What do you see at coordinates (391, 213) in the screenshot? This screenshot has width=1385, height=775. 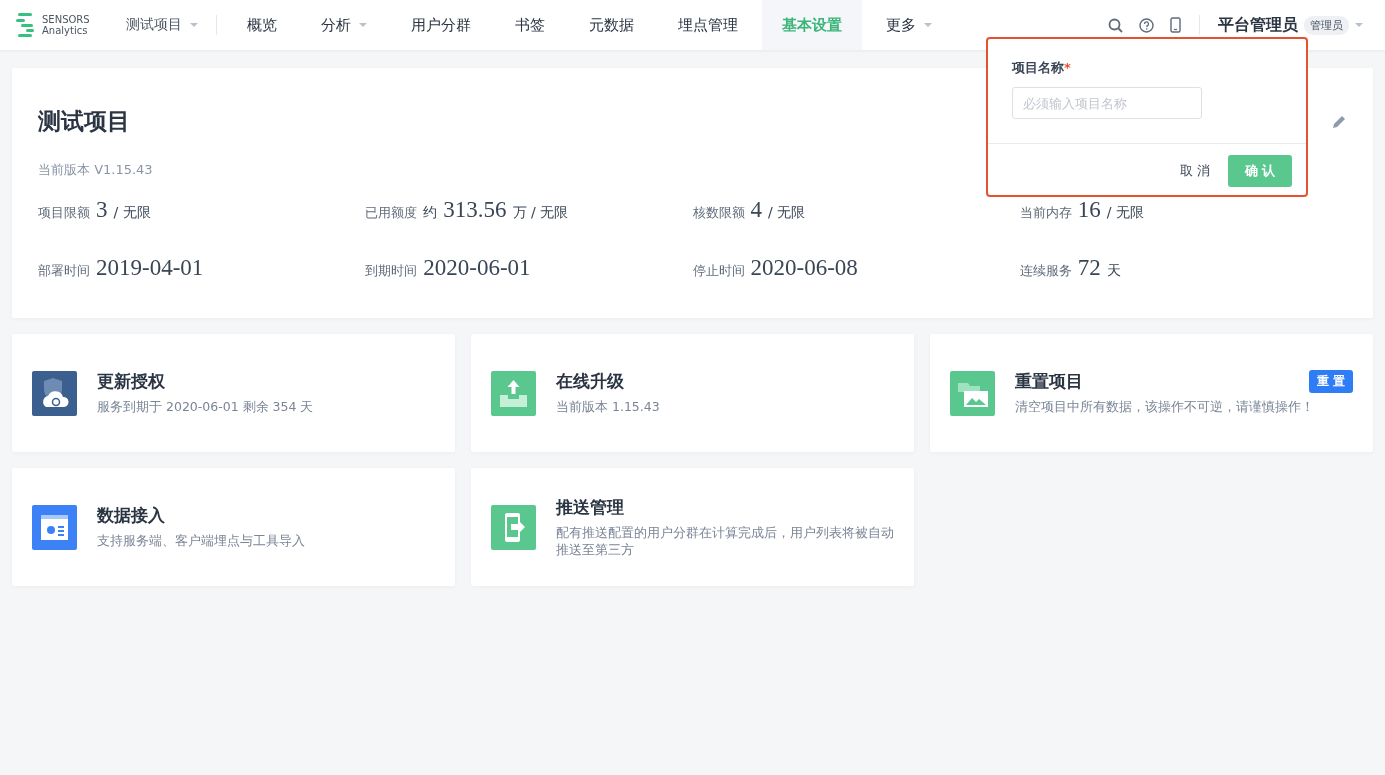 I see `stat-label: 已用额度` at bounding box center [391, 213].